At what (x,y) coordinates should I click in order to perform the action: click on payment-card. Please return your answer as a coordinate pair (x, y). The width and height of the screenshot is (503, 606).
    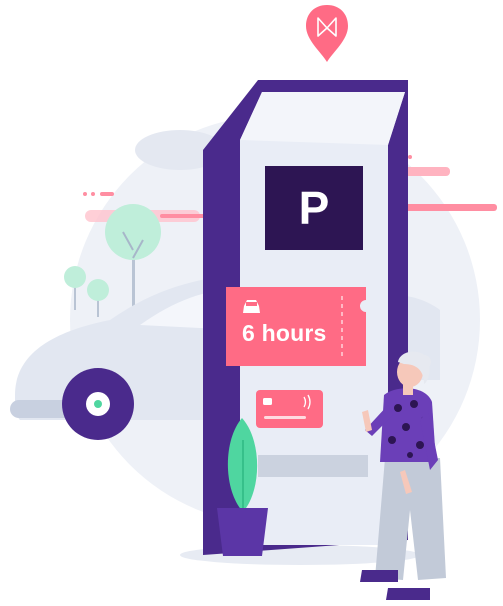
    Looking at the image, I should click on (289, 409).